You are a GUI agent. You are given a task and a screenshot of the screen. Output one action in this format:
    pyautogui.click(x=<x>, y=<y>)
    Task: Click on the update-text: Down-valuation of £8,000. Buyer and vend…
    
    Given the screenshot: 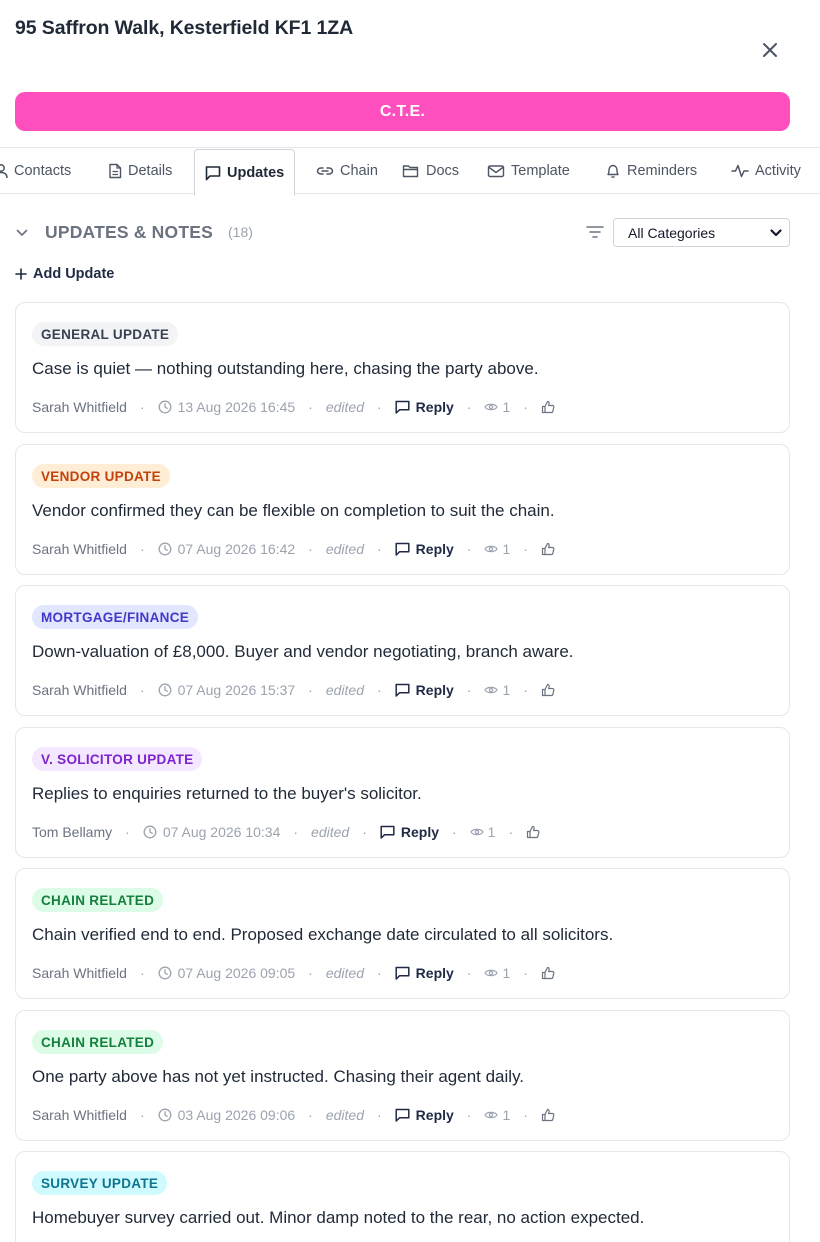 What is the action you would take?
    pyautogui.click(x=303, y=651)
    